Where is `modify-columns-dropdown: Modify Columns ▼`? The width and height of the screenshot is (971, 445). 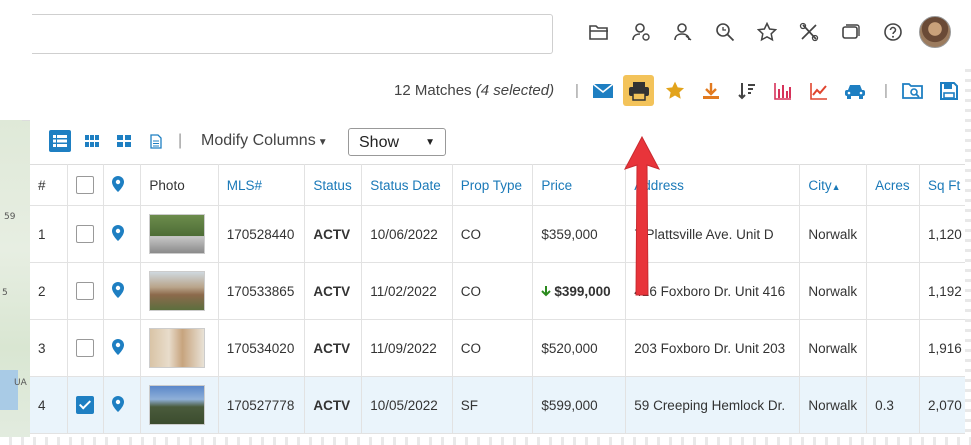 modify-columns-dropdown: Modify Columns ▼ is located at coordinates (264, 141).